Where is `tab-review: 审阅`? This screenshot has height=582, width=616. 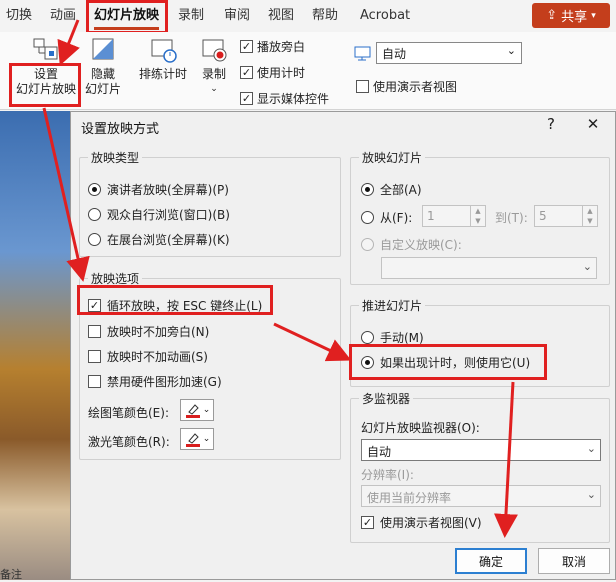
tab-review: 审阅 is located at coordinates (237, 16).